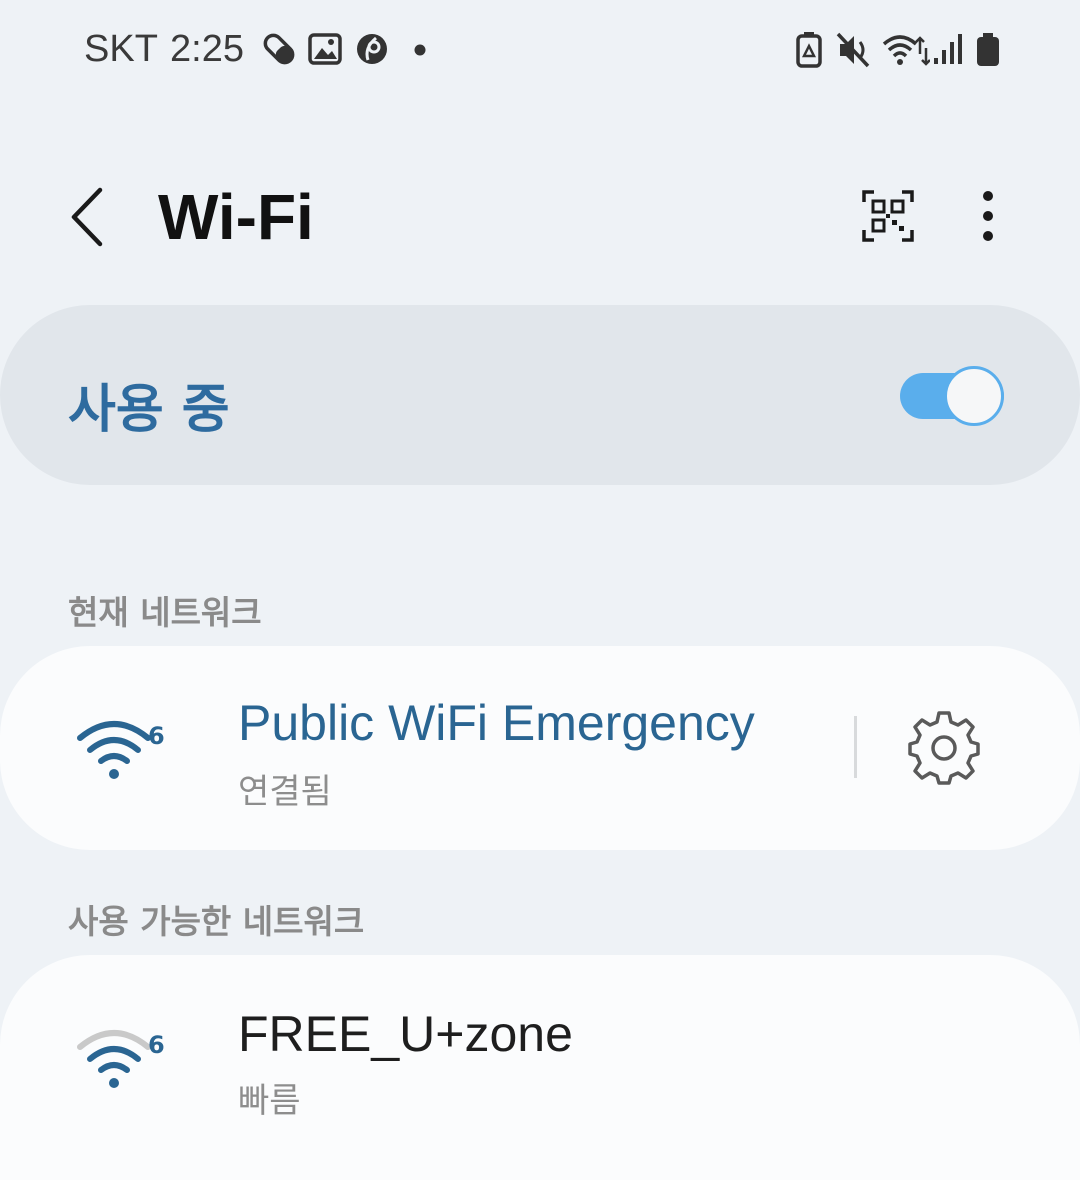 This screenshot has height=1180, width=1080. Describe the element at coordinates (855, 747) in the screenshot. I see `divider` at that location.